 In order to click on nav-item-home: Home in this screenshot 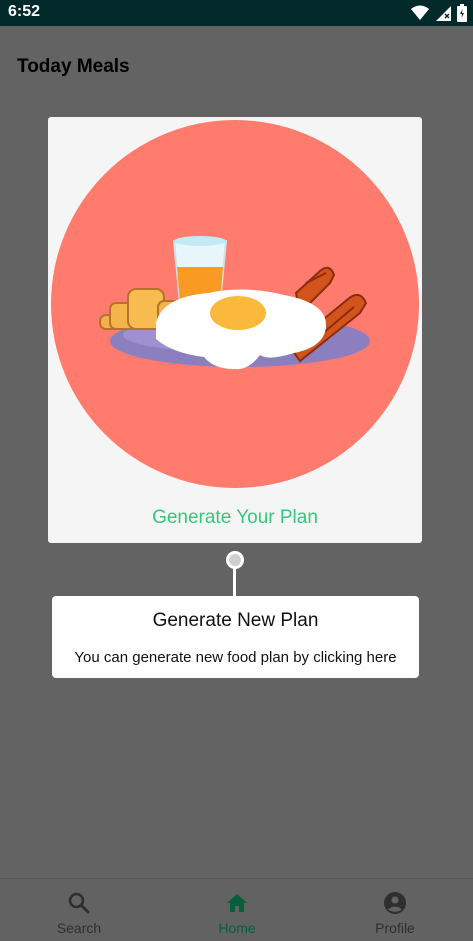, I will do `click(237, 910)`.